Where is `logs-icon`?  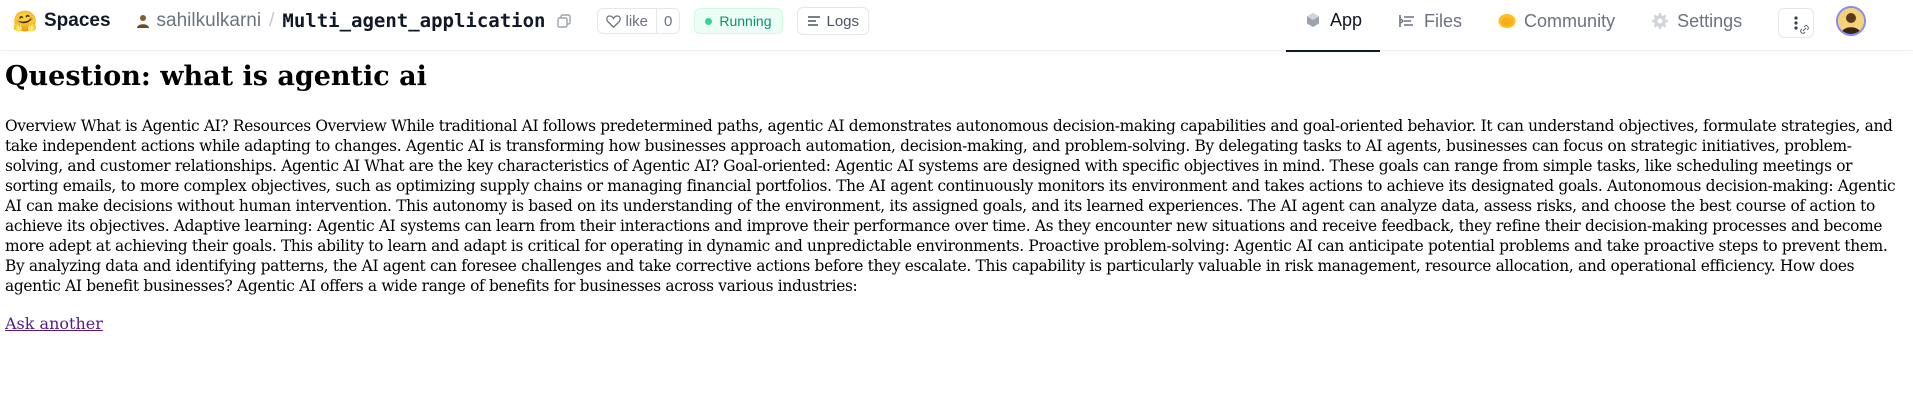 logs-icon is located at coordinates (813, 21).